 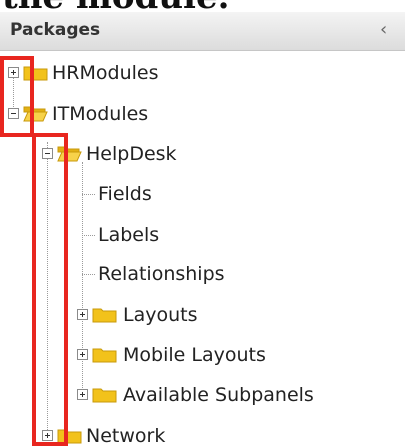 I want to click on tree-item-network: Network, so click(x=125, y=435).